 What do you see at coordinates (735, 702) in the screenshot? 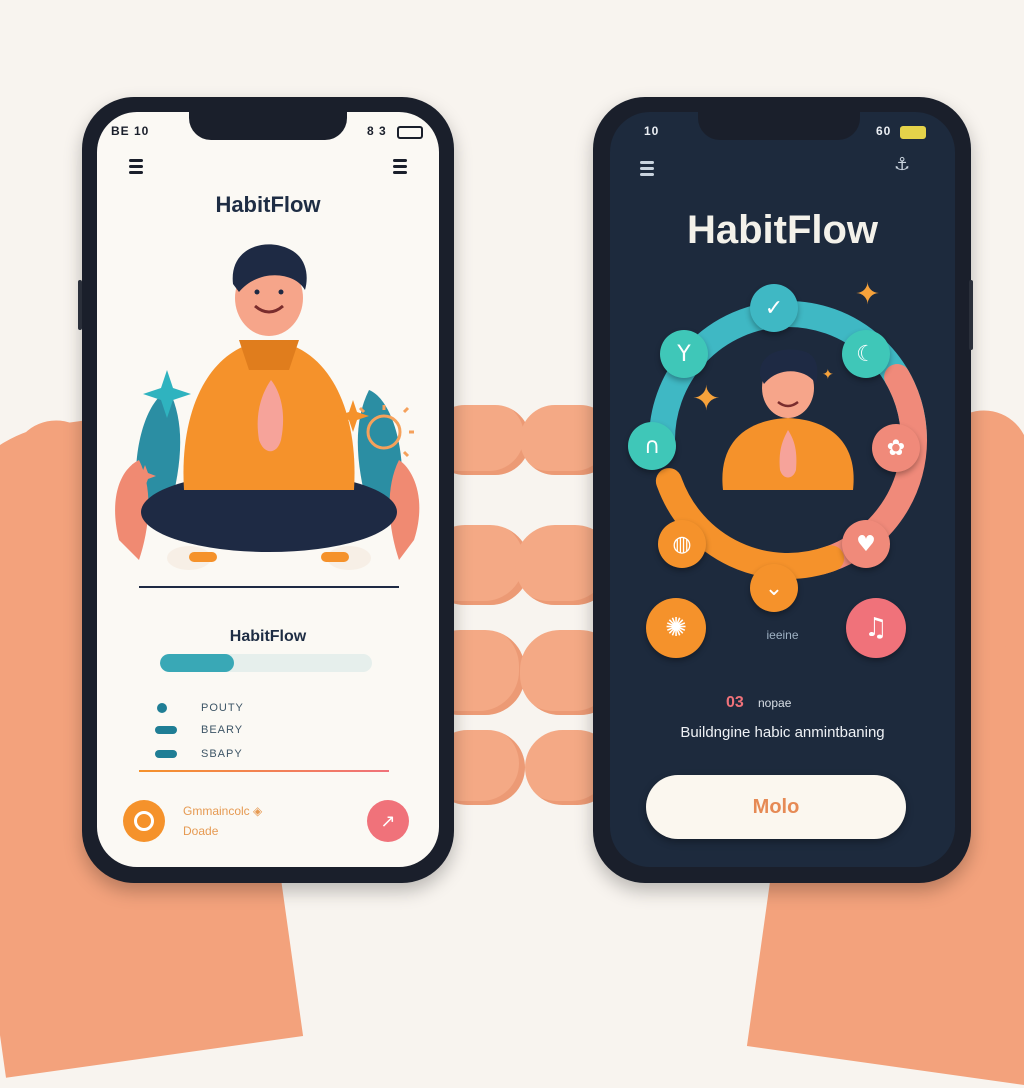
I see `counter-value: 03` at bounding box center [735, 702].